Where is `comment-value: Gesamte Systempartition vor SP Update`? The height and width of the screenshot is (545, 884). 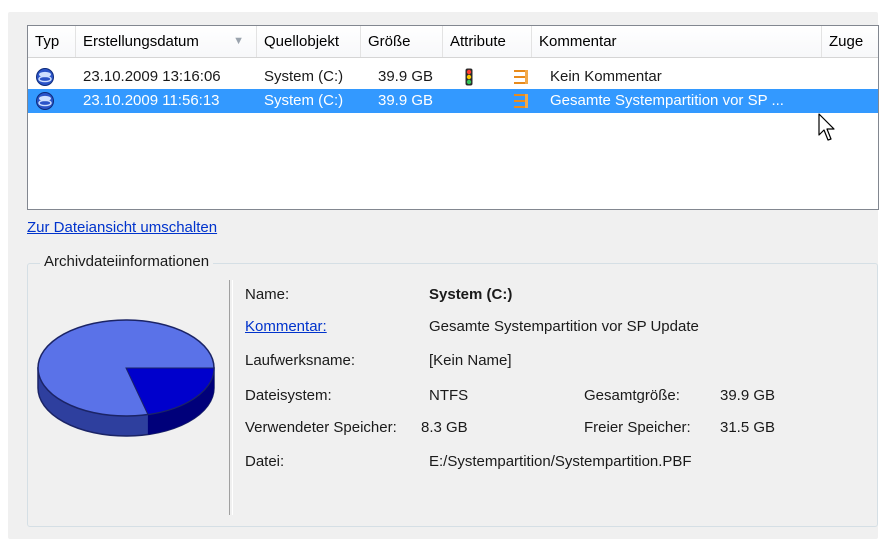
comment-value: Gesamte Systempartition vor SP Update is located at coordinates (564, 326).